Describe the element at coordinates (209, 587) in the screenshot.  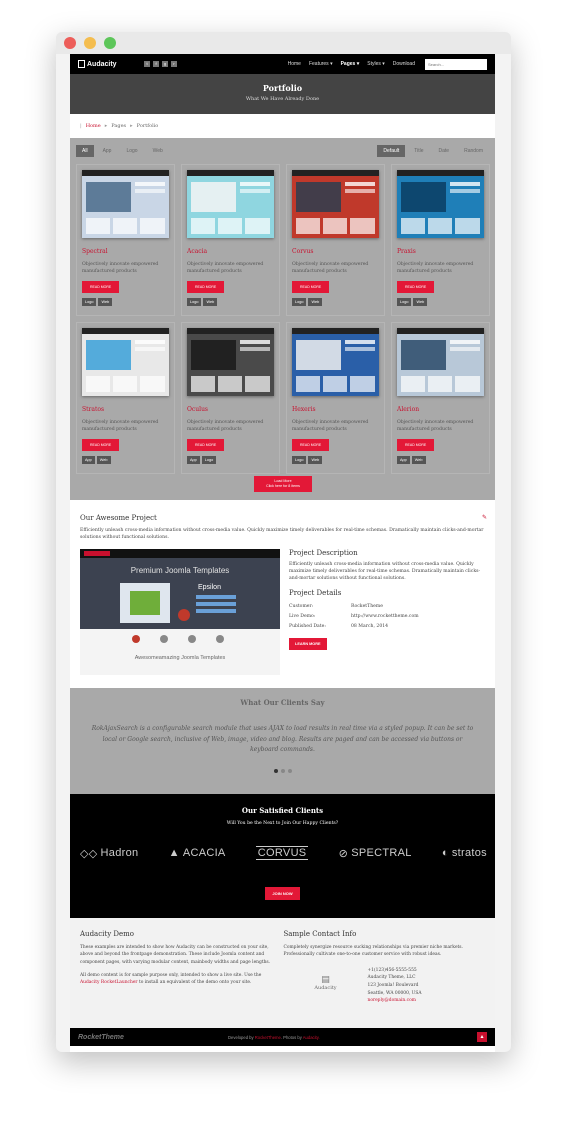
I see `shot-subtitle: Epsilon` at that location.